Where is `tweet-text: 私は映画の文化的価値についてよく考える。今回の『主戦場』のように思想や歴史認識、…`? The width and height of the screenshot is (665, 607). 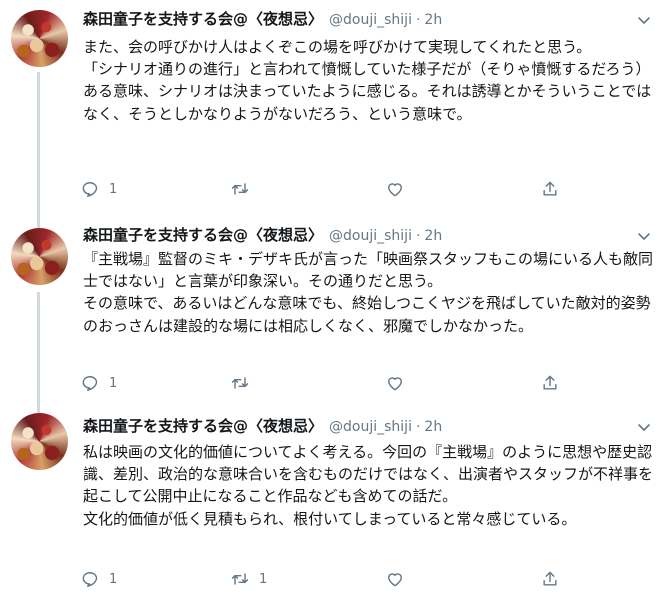 tweet-text: 私は映画の文化的価値についてよく考える。今回の『主戦場』のように思想や歴史認識、… is located at coordinates (368, 485).